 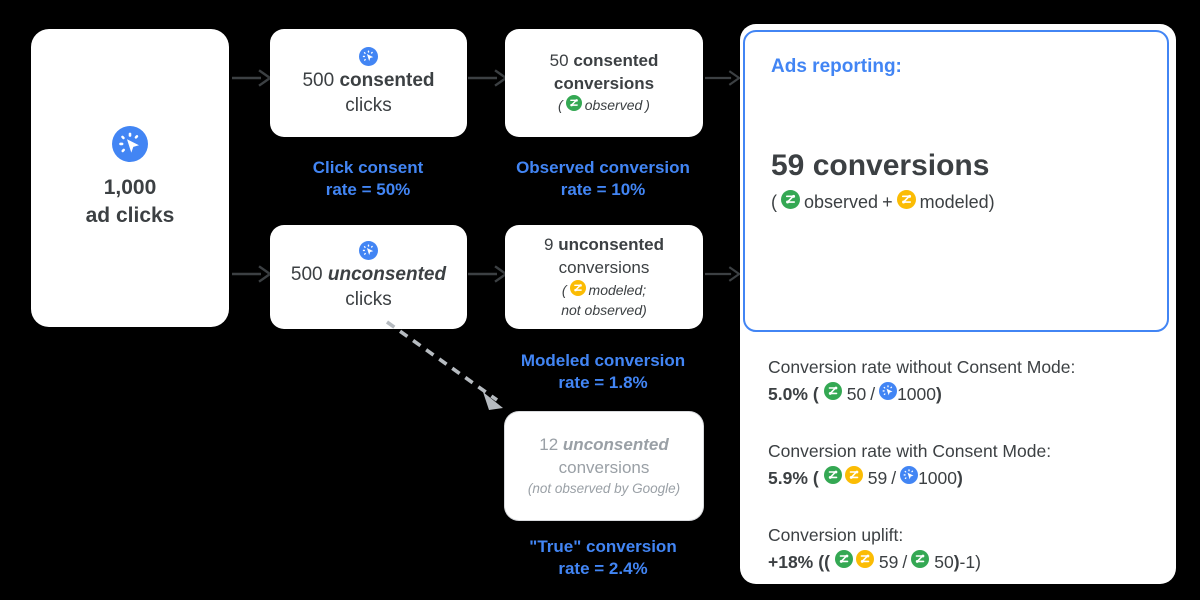 I want to click on label-modeled-conversion-rate: Modeled conversion rate = 1.8%, so click(x=603, y=372).